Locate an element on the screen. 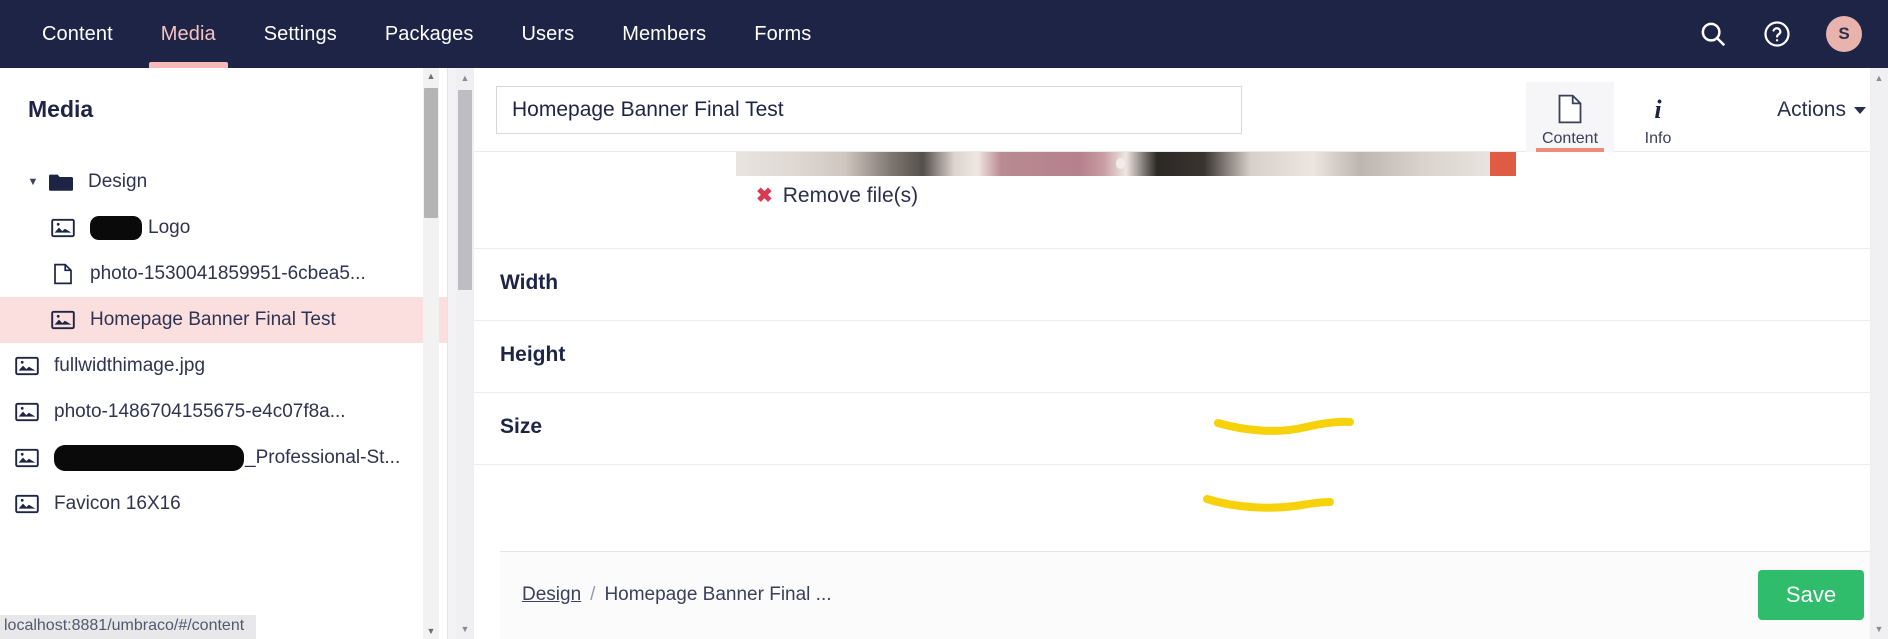 This screenshot has height=639, width=1888. property-row-height: Height is located at coordinates (1181, 356).